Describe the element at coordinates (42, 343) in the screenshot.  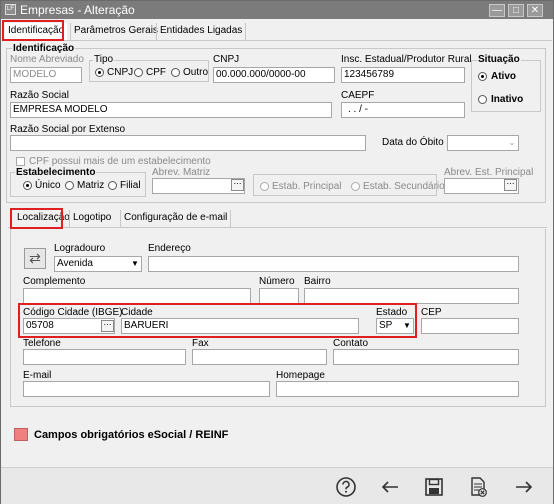
I see `telefone-label: Telefone` at that location.